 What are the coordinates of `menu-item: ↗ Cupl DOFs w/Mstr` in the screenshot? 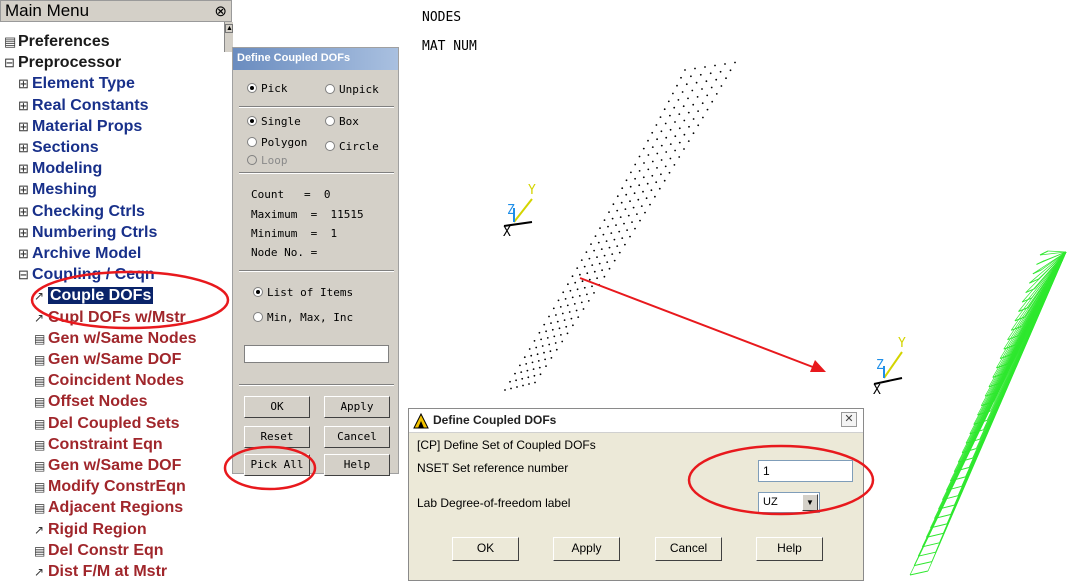 It's located at (110, 318).